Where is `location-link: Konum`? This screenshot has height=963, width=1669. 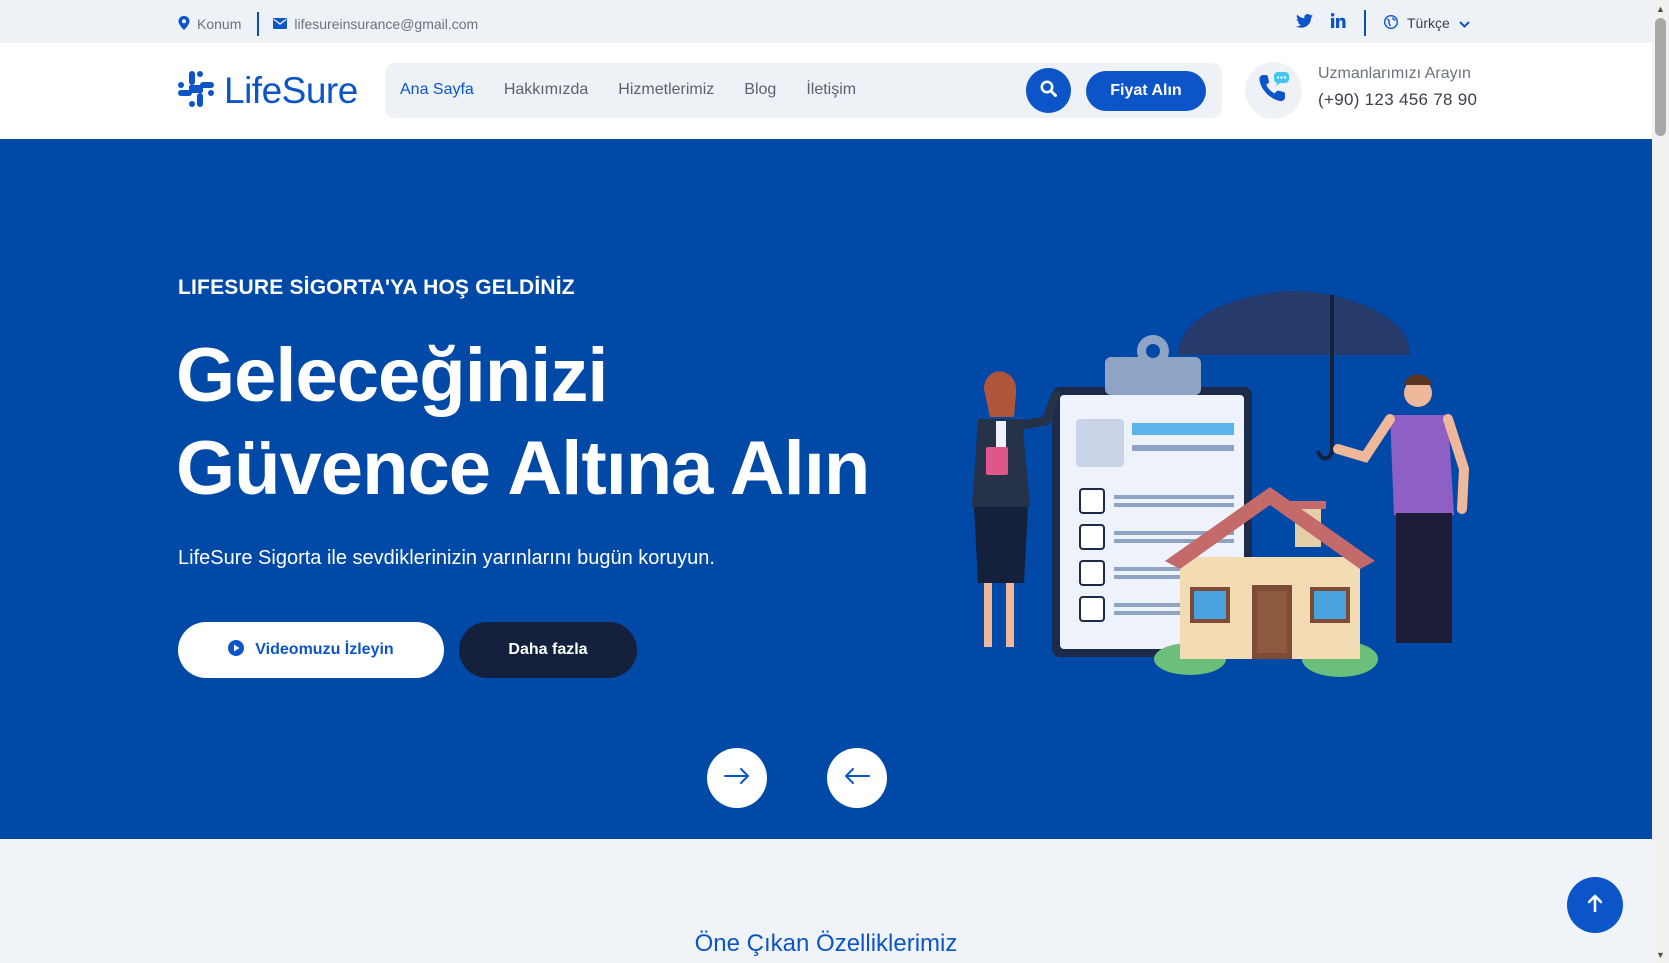 location-link: Konum is located at coordinates (210, 24).